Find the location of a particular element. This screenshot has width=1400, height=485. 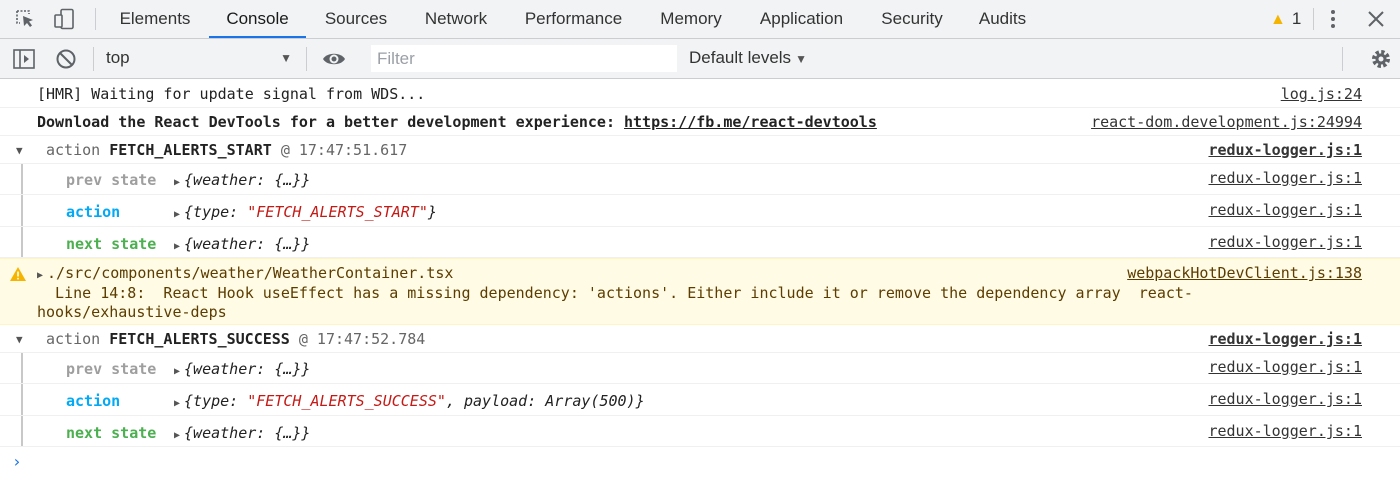

filter-input is located at coordinates (524, 58).